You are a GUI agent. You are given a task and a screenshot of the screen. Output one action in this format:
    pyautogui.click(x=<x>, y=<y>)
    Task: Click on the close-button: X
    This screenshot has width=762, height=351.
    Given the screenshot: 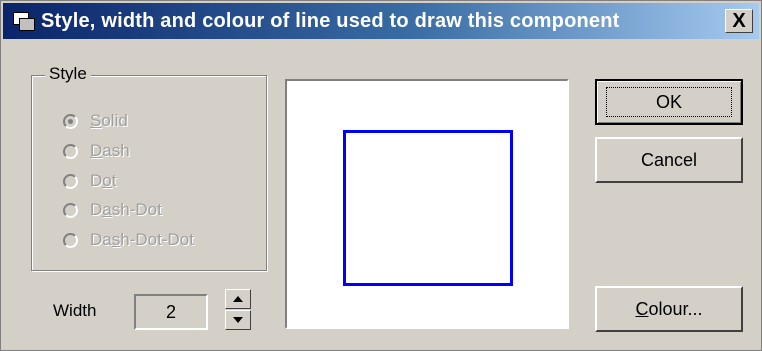 What is the action you would take?
    pyautogui.click(x=739, y=21)
    